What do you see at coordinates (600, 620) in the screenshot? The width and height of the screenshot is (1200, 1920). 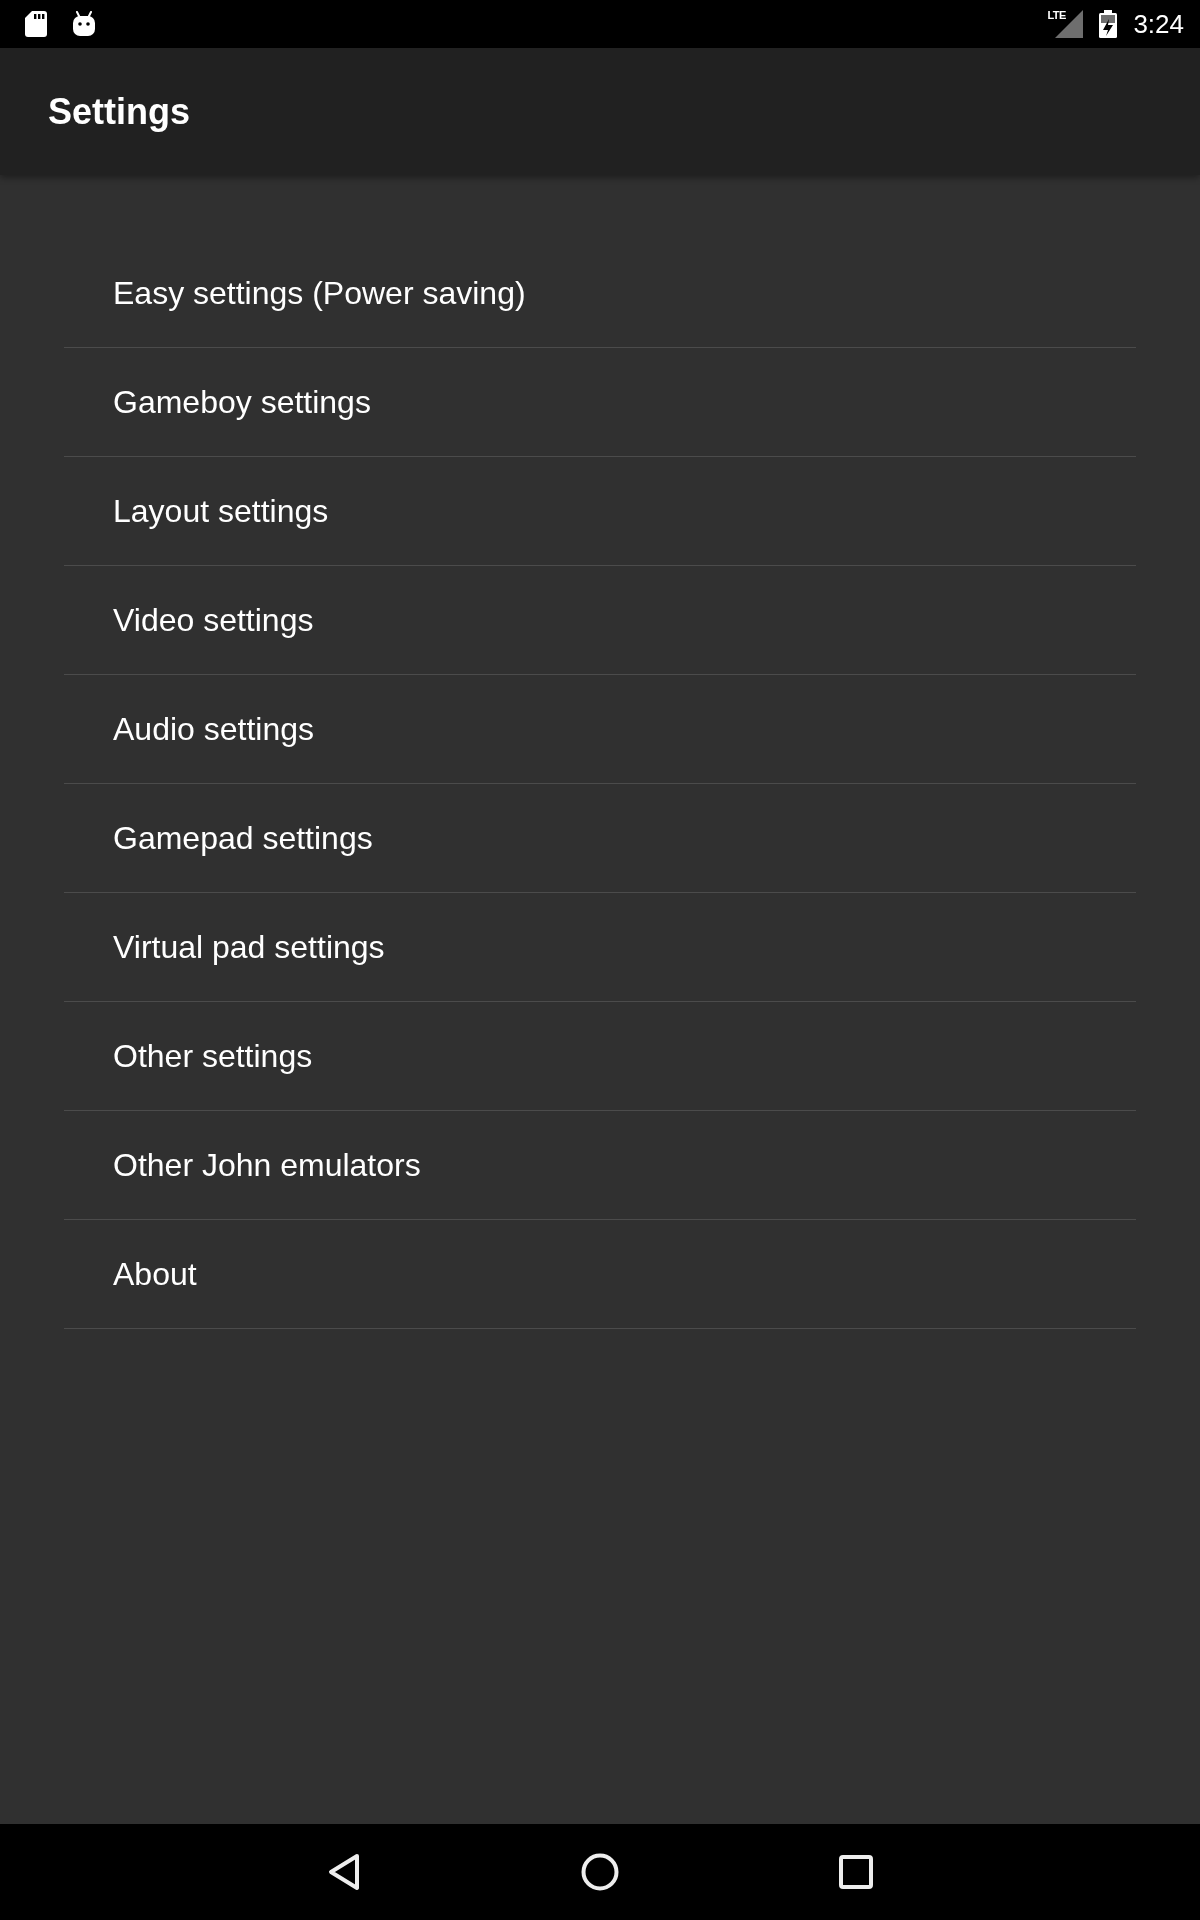 I see `settings-list-item: Video settings` at bounding box center [600, 620].